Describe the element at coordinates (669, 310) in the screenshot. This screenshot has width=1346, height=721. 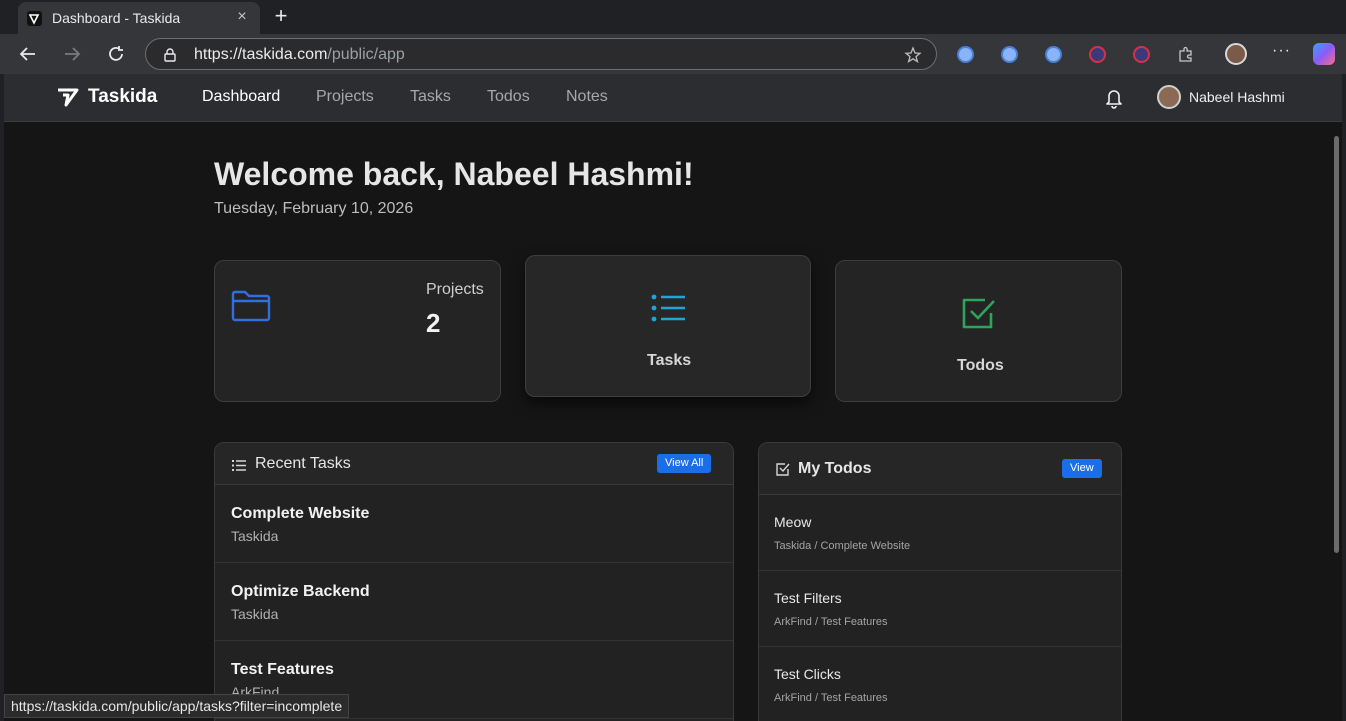
I see `task-list-icon` at that location.